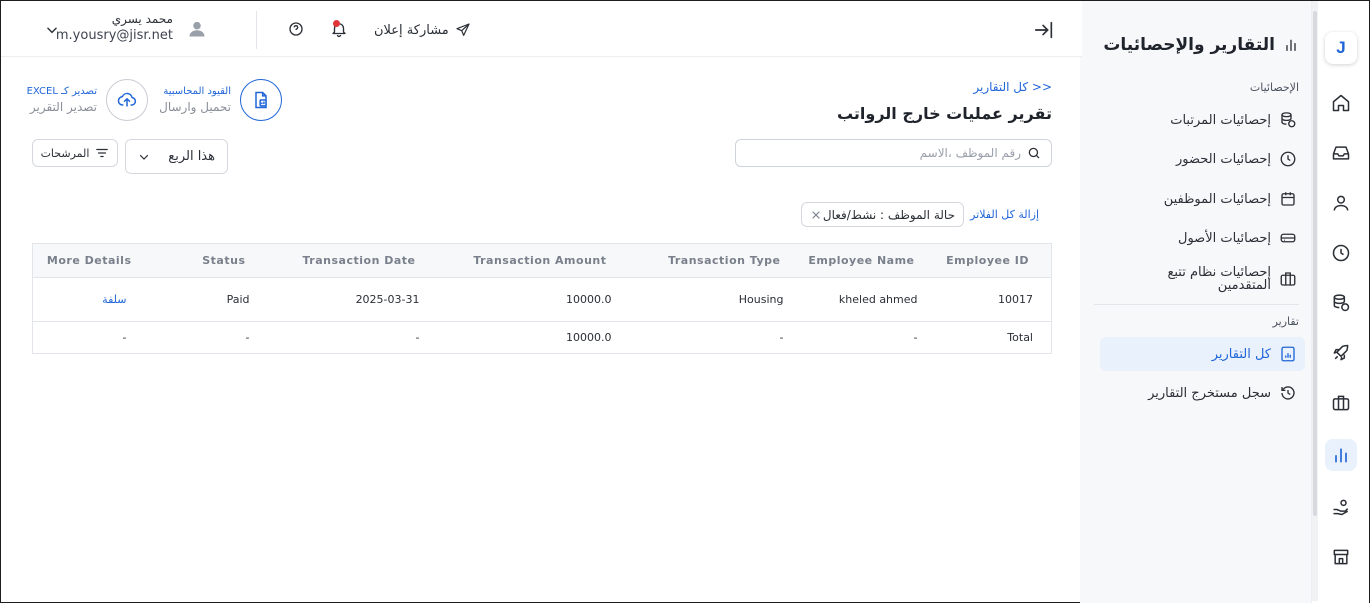 Image resolution: width=1370 pixels, height=603 pixels. Describe the element at coordinates (1034, 153) in the screenshot. I see `search-icon` at that location.